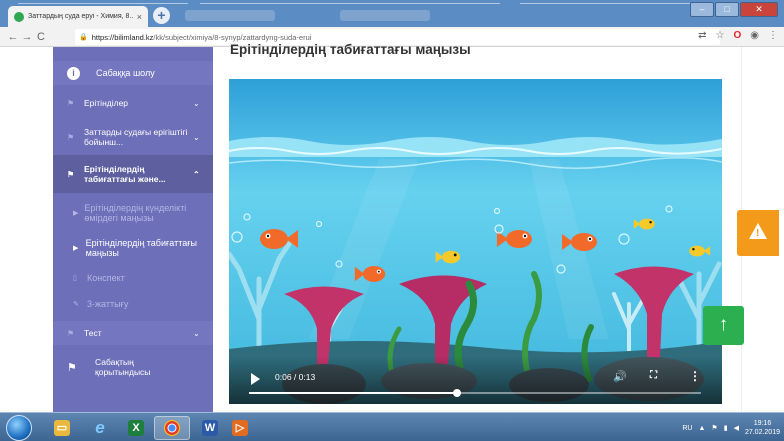 This screenshot has width=784, height=441. What do you see at coordinates (762, 423) in the screenshot?
I see `clock-time: 19:16` at bounding box center [762, 423].